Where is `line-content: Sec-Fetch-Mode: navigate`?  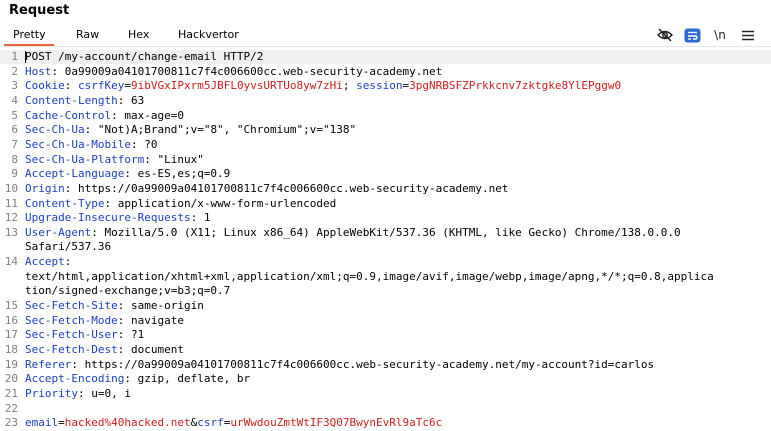 line-content: Sec-Fetch-Mode: navigate is located at coordinates (104, 321).